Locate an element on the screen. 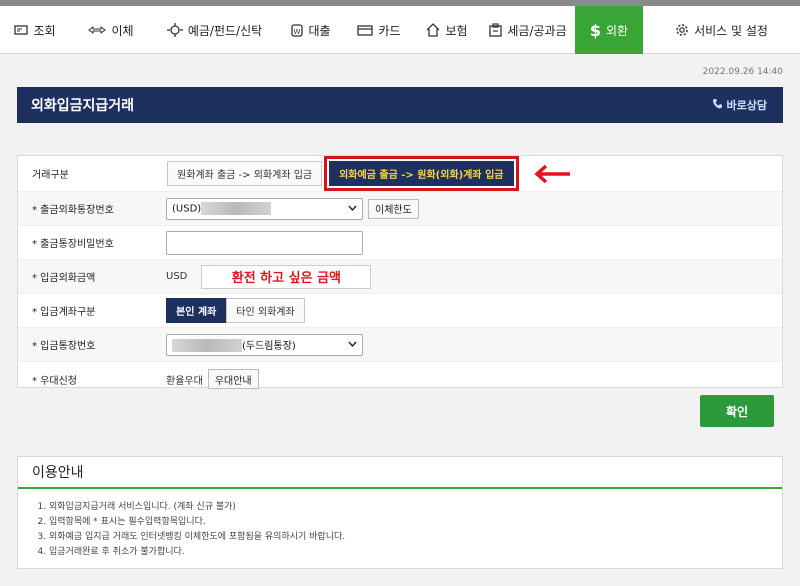  deposit-account-type-row: * 입금계좌구분 본인 계좌 타인 외화계좌 is located at coordinates (400, 311).